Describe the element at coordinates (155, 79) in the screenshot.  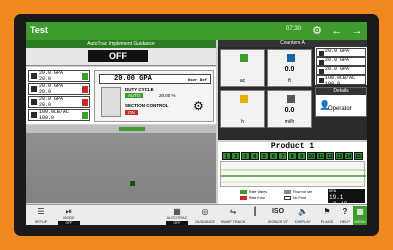
I see `target-rate: 20.00 GPA User Def` at that location.